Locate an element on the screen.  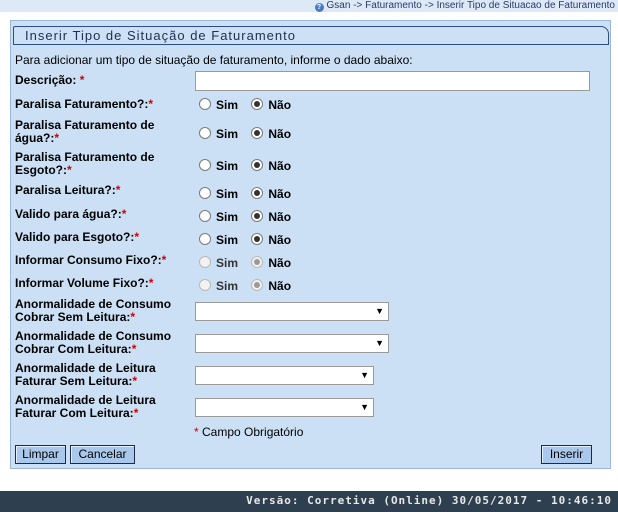
anormalidade-consumo-com-leitura-select: ▼ is located at coordinates (292, 343).